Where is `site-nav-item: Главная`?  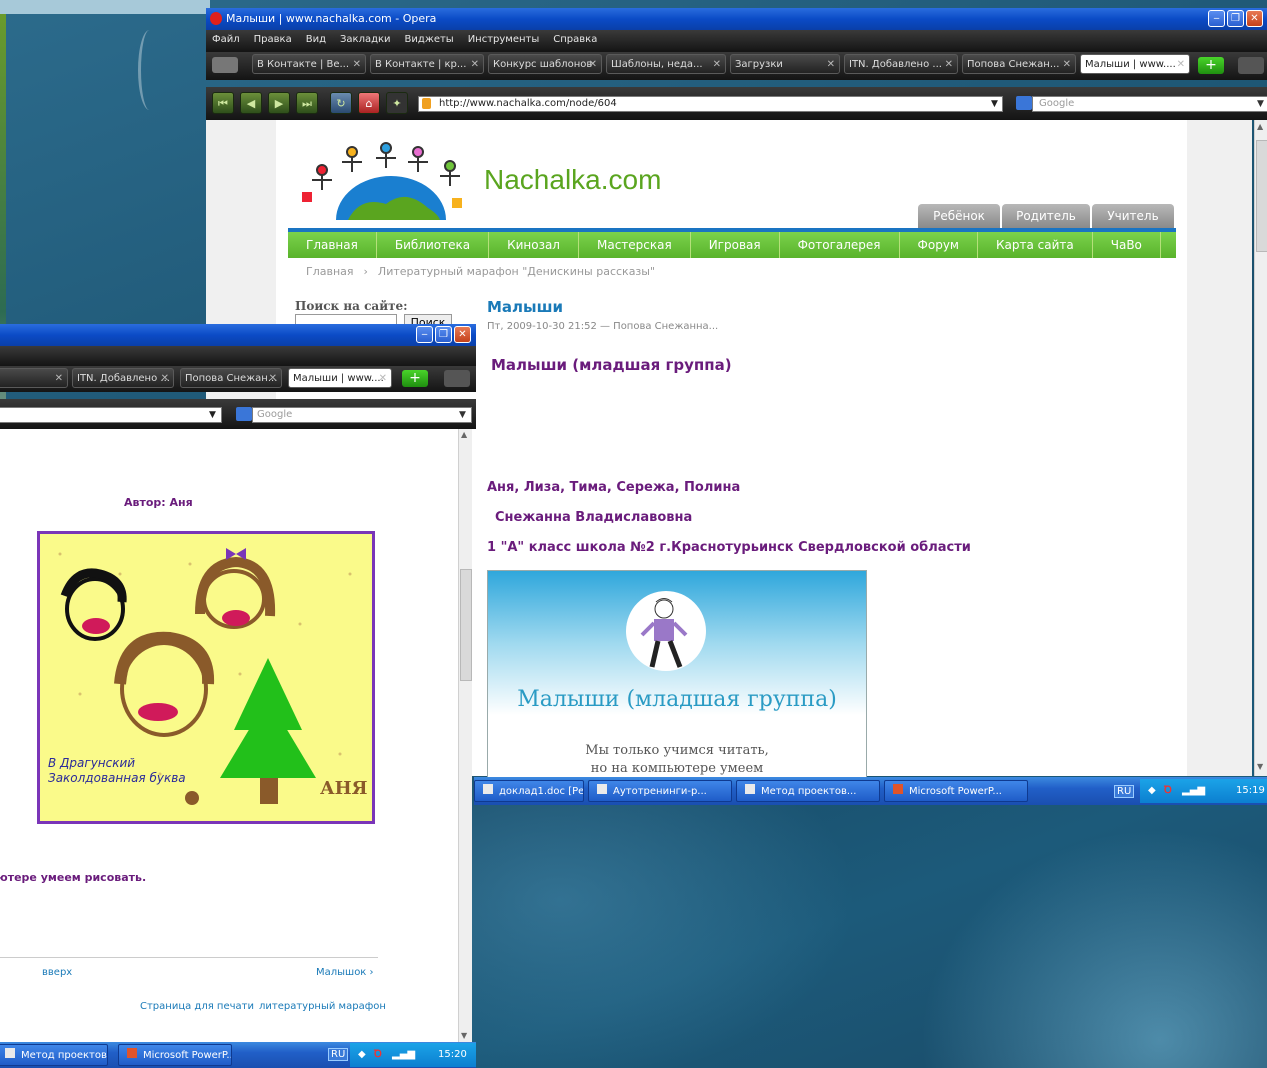 site-nav-item: Главная is located at coordinates (332, 245).